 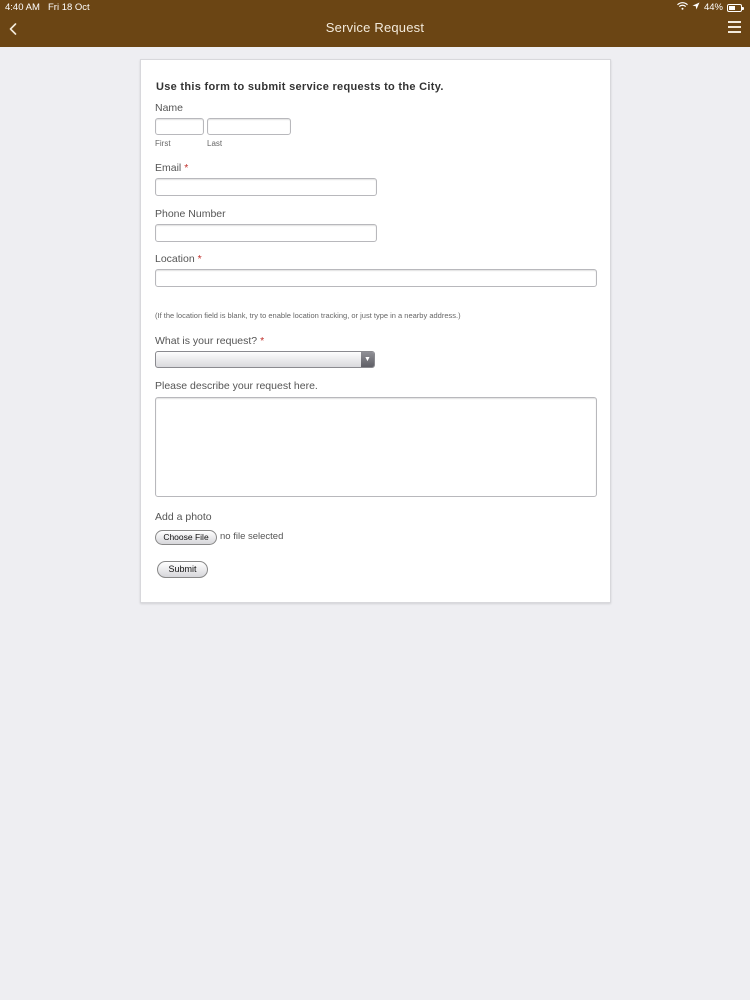 I want to click on description-label: Please describe your request here., so click(x=236, y=386).